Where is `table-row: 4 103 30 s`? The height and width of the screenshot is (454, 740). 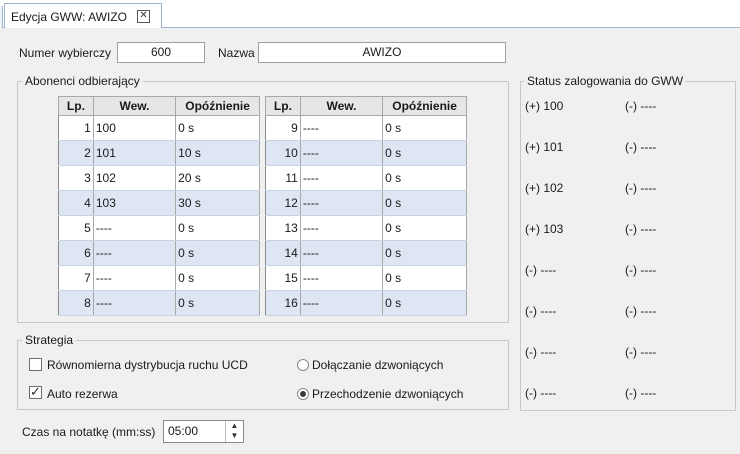
table-row: 4 103 30 s is located at coordinates (159, 203).